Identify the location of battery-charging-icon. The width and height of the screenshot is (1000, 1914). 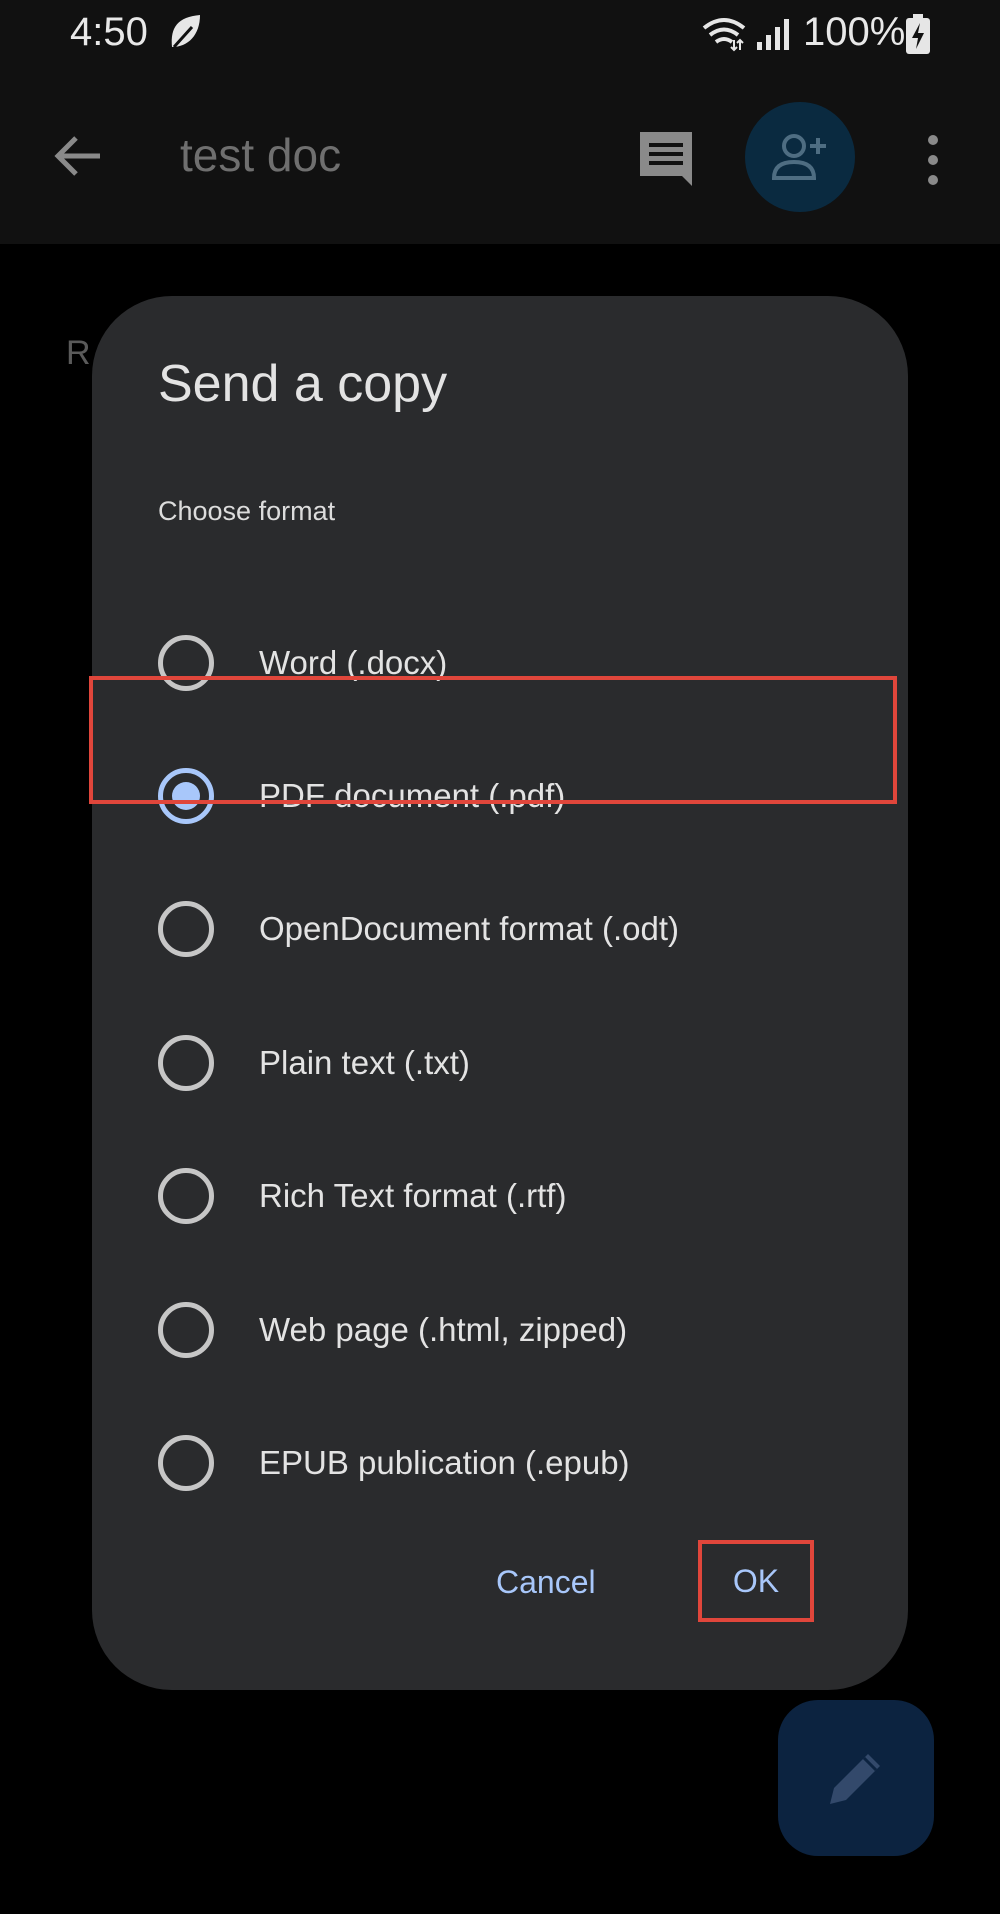
(918, 34).